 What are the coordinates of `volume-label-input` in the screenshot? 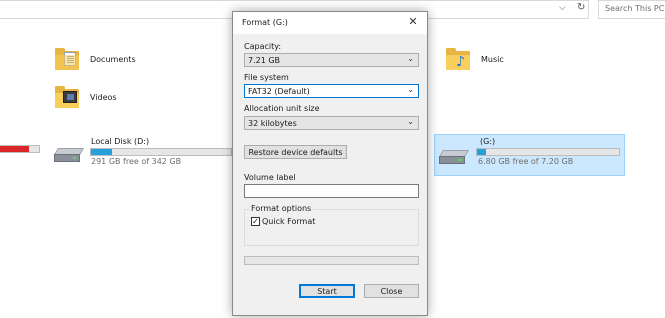 It's located at (331, 191).